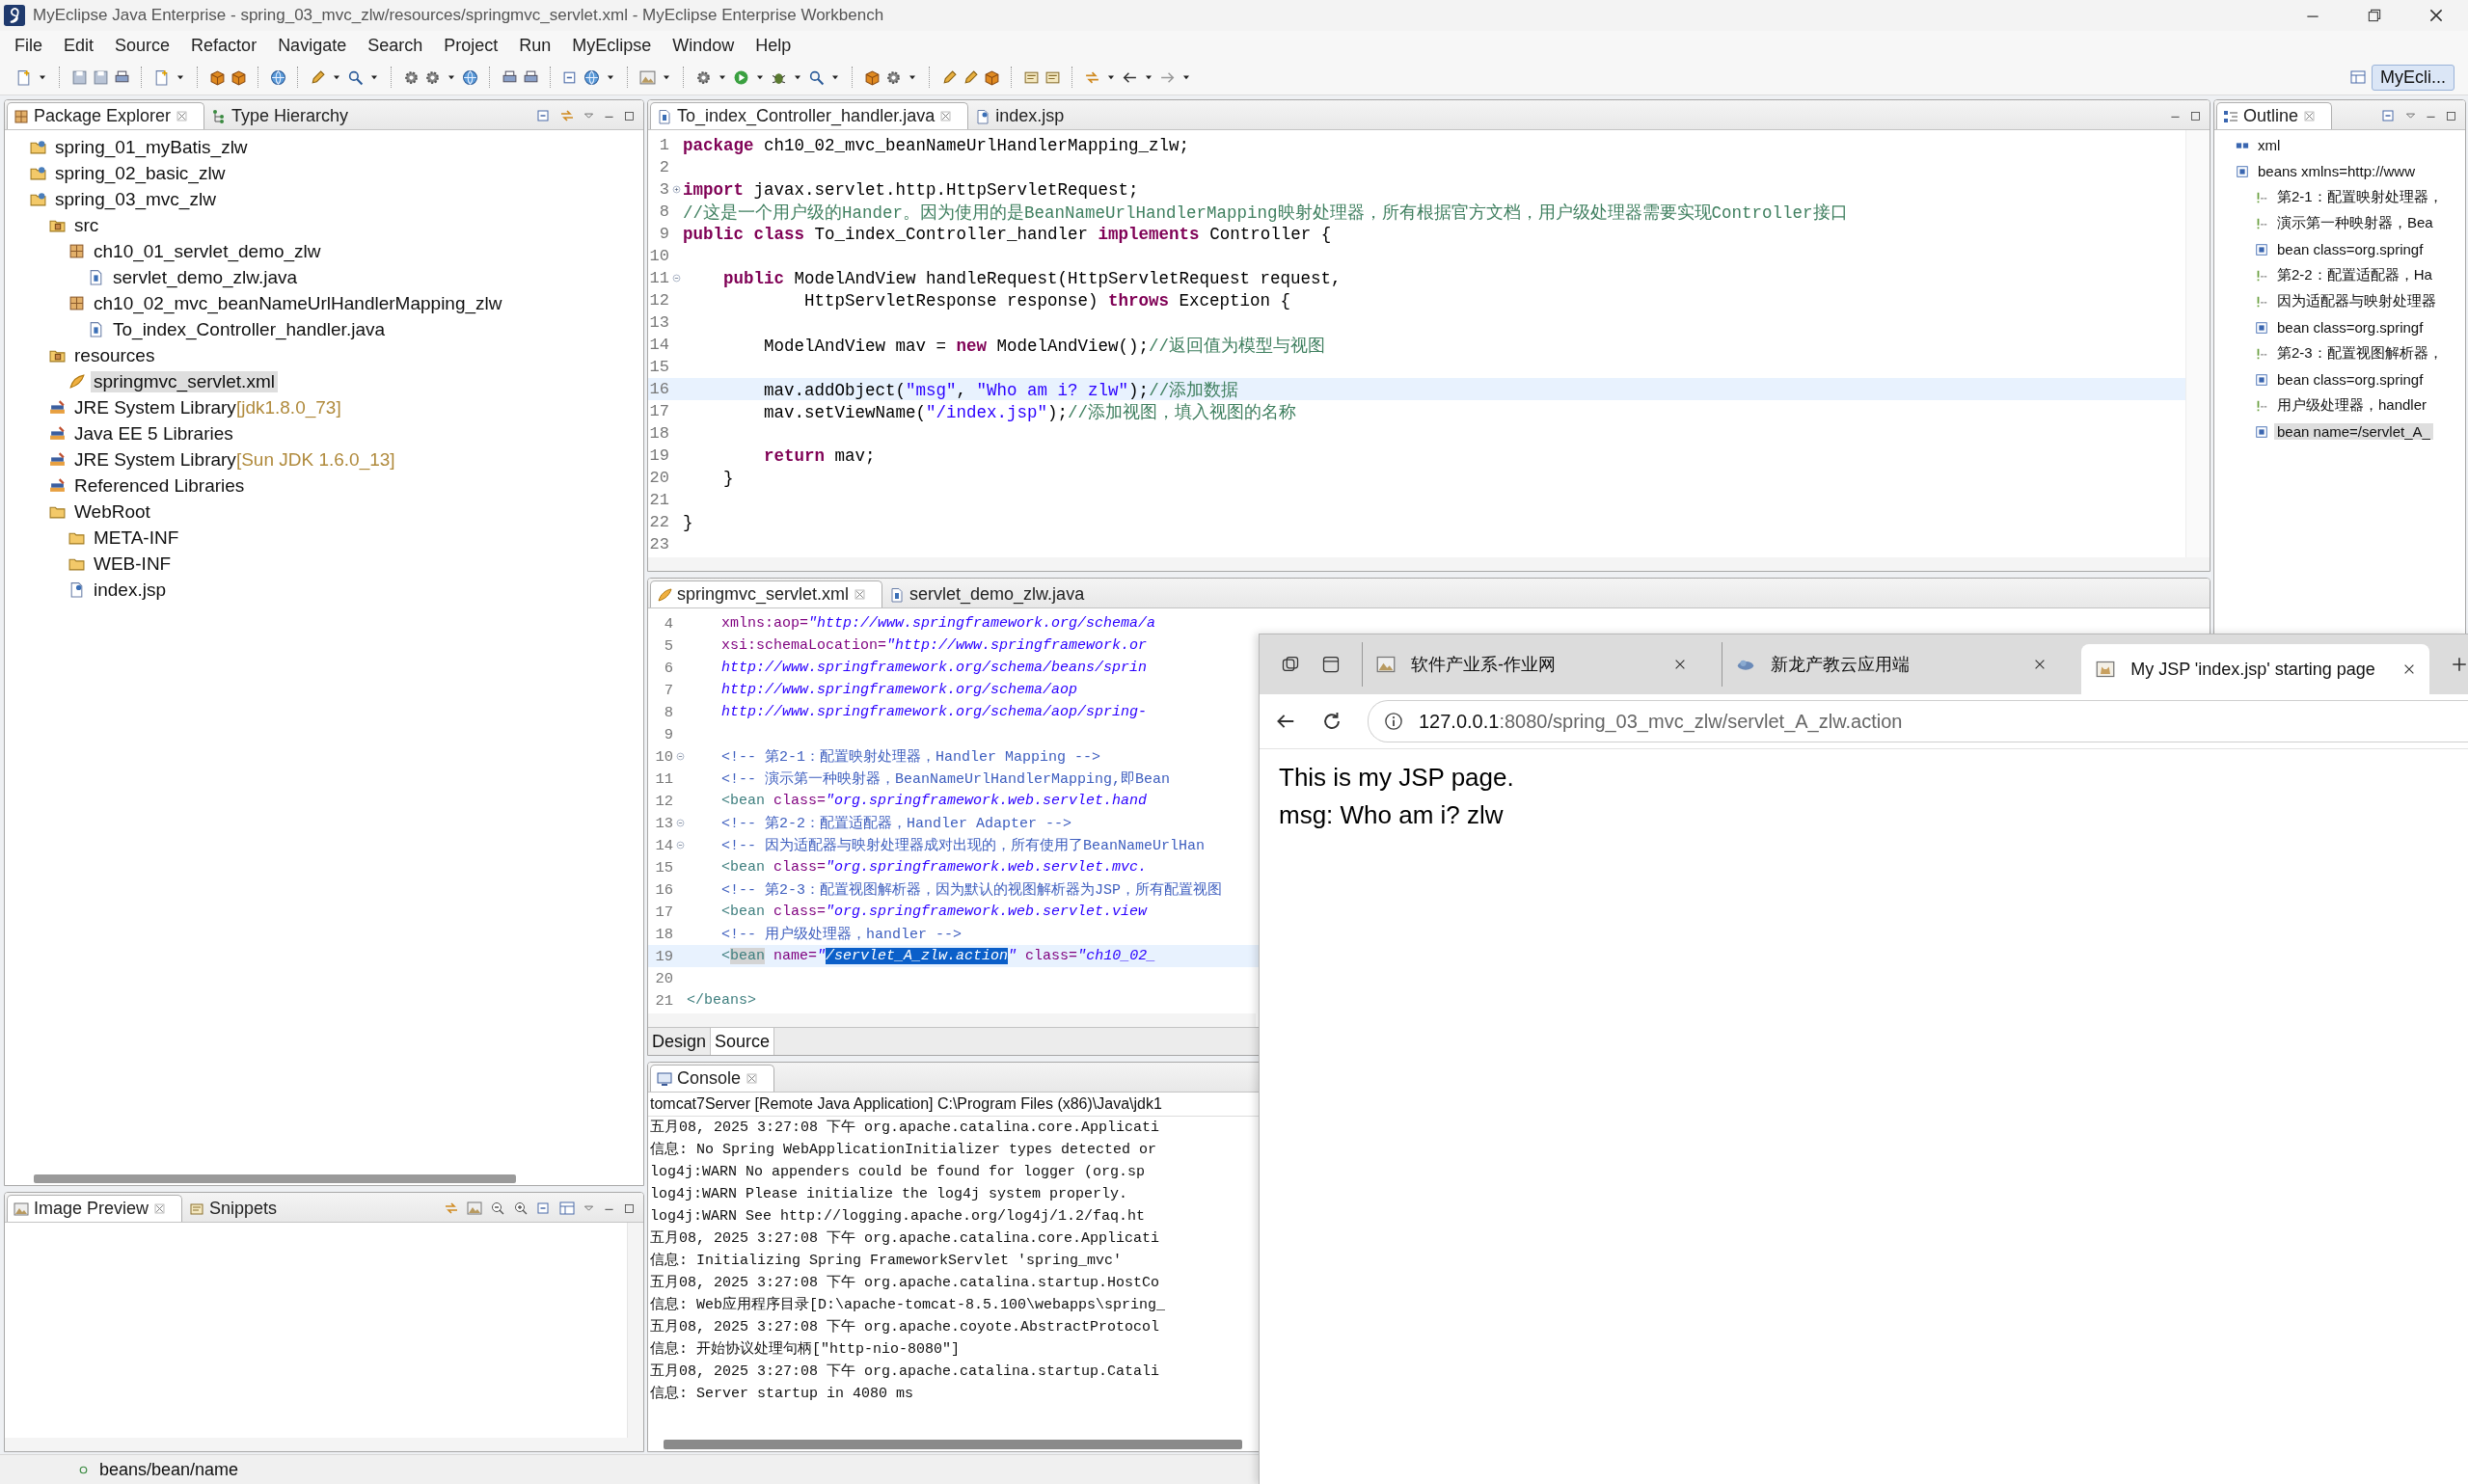  Describe the element at coordinates (1331, 664) in the screenshot. I see `tab-list-icon` at that location.